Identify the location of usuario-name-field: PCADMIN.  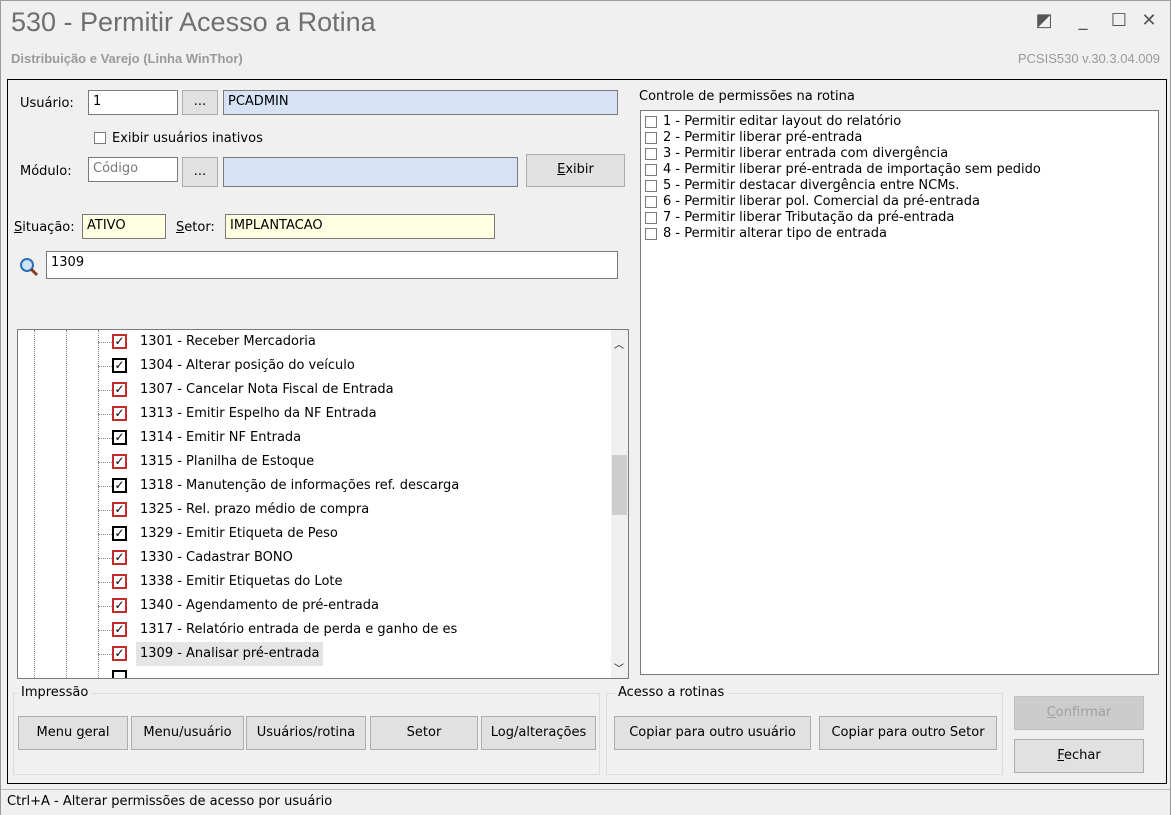
(420, 102).